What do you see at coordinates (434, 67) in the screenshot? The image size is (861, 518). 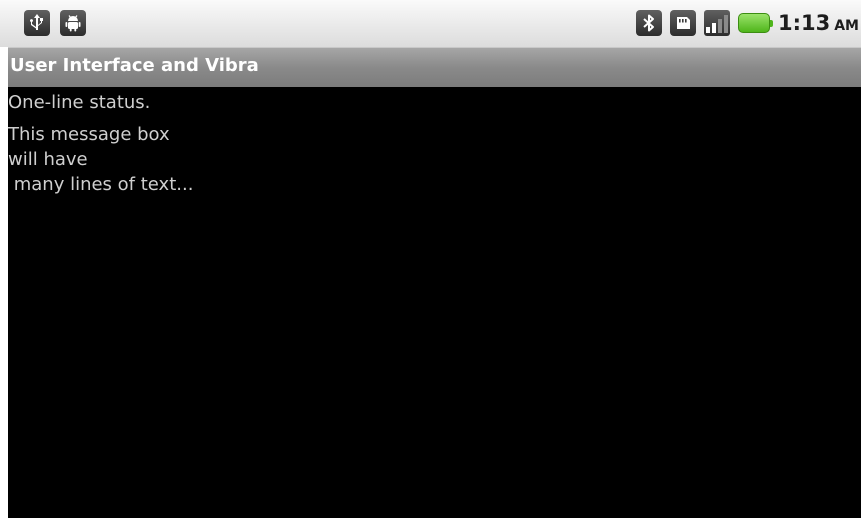 I see `title-bar: User Interface and Vibra` at bounding box center [434, 67].